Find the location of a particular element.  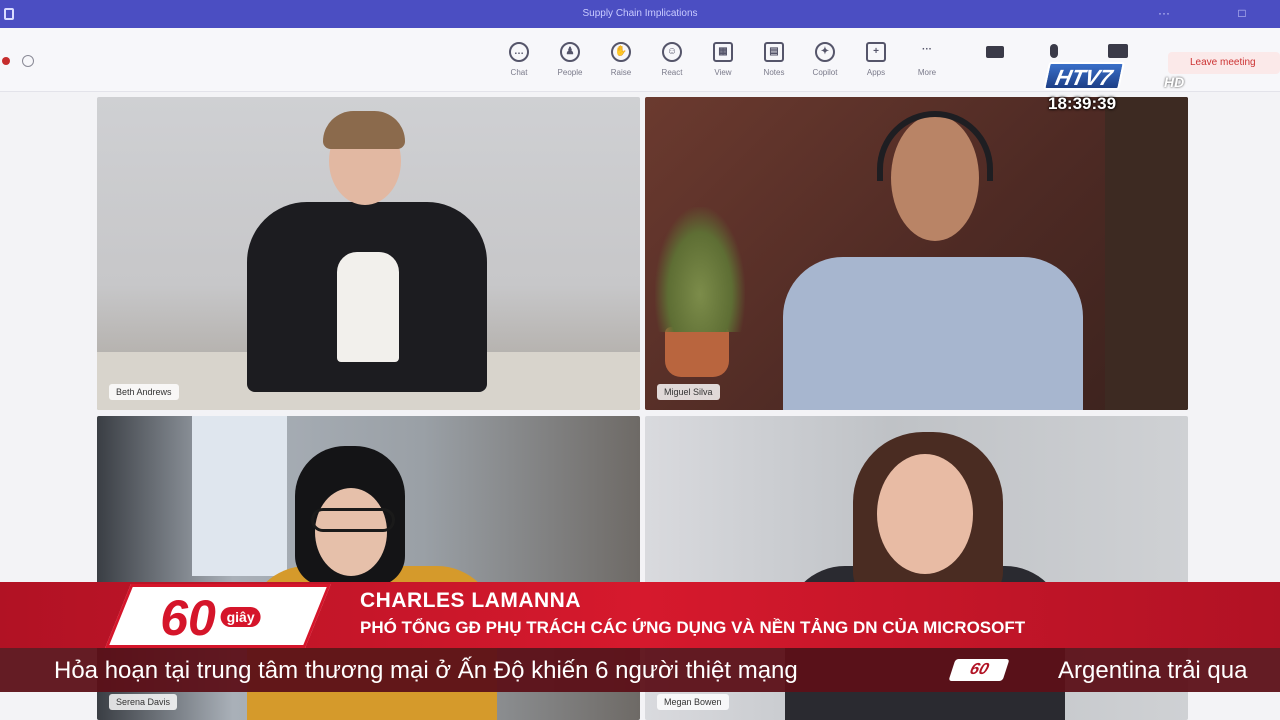

htv7-logo: HTV7 HD is located at coordinates (1120, 77).